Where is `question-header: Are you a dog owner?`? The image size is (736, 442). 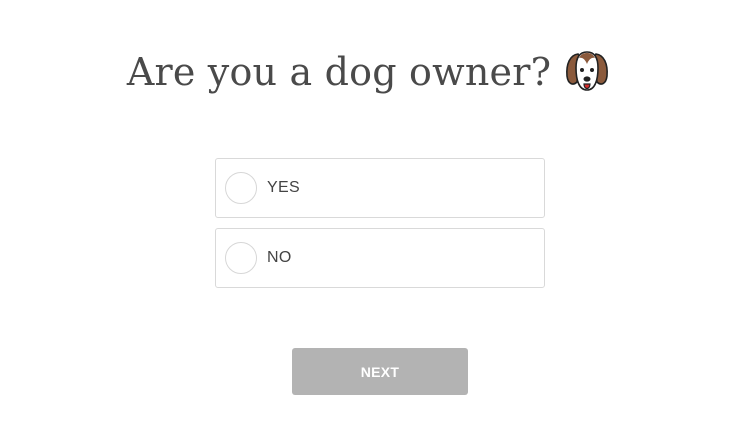
question-header: Are you a dog owner? is located at coordinates (368, 72).